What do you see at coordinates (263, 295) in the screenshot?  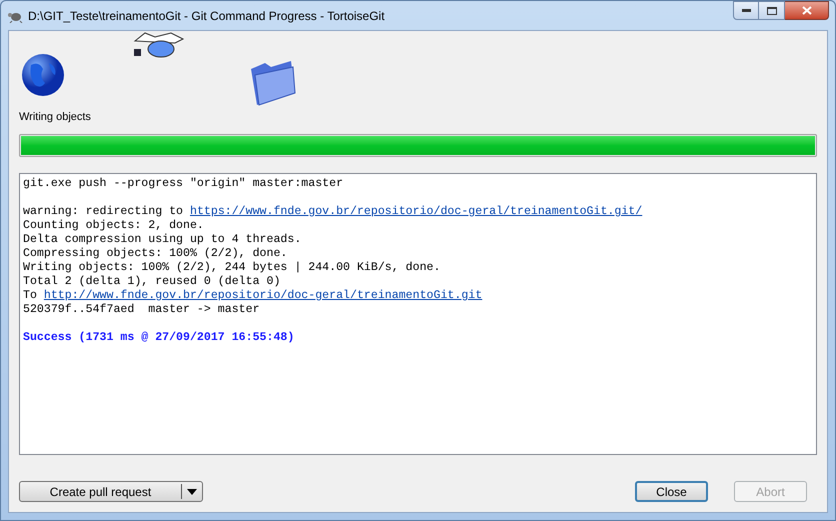 I see `url-link: http://www.fnde.gov.br/repositorio/doc-geral/treinamentoGit.git` at bounding box center [263, 295].